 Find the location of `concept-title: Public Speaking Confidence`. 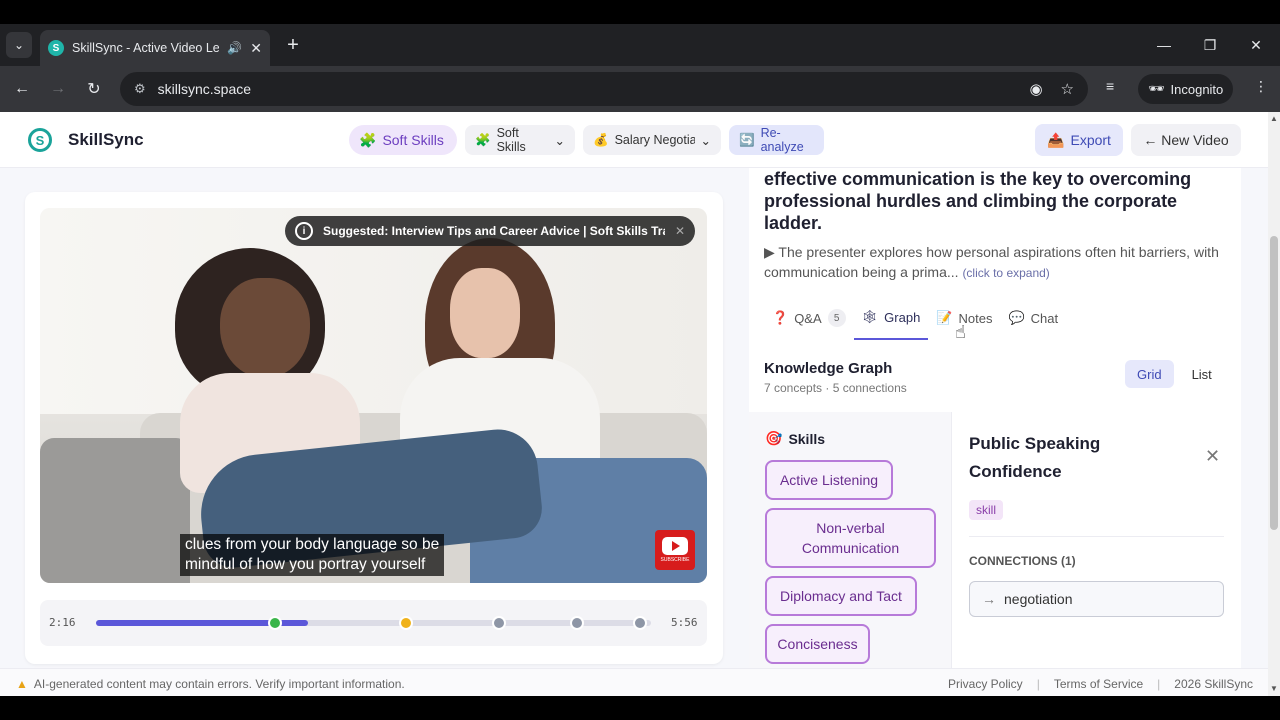

concept-title: Public Speaking Confidence is located at coordinates (1035, 457).